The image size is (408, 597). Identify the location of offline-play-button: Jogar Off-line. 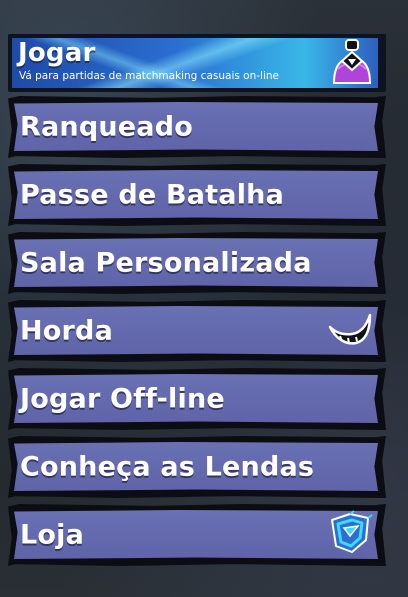
(197, 399).